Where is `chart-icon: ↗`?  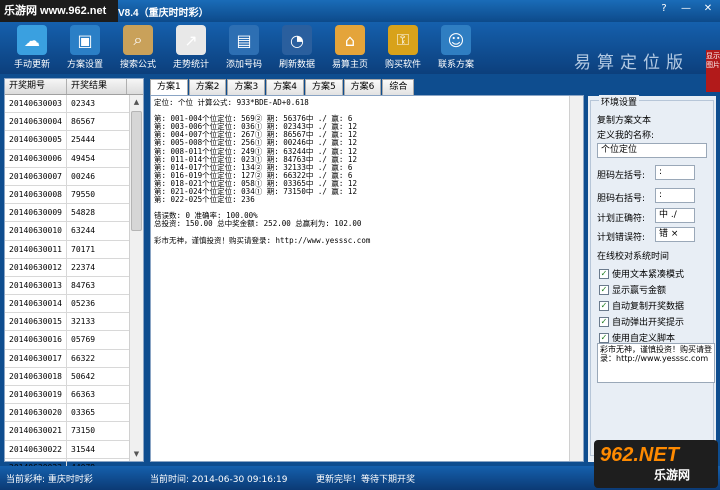
chart-icon: ↗ is located at coordinates (191, 40).